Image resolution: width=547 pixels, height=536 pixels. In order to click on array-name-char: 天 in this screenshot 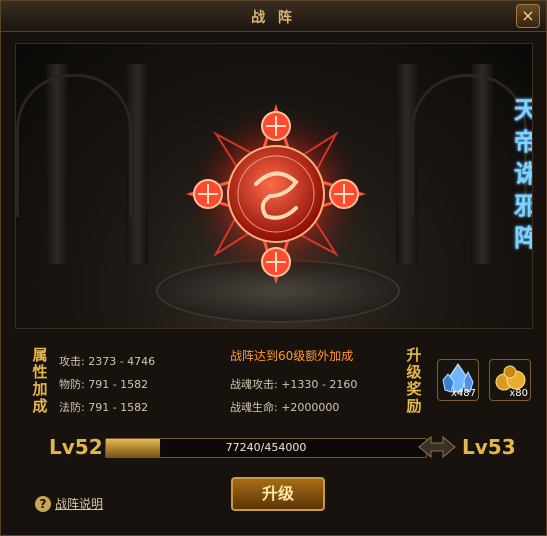, I will do `click(523, 110)`.